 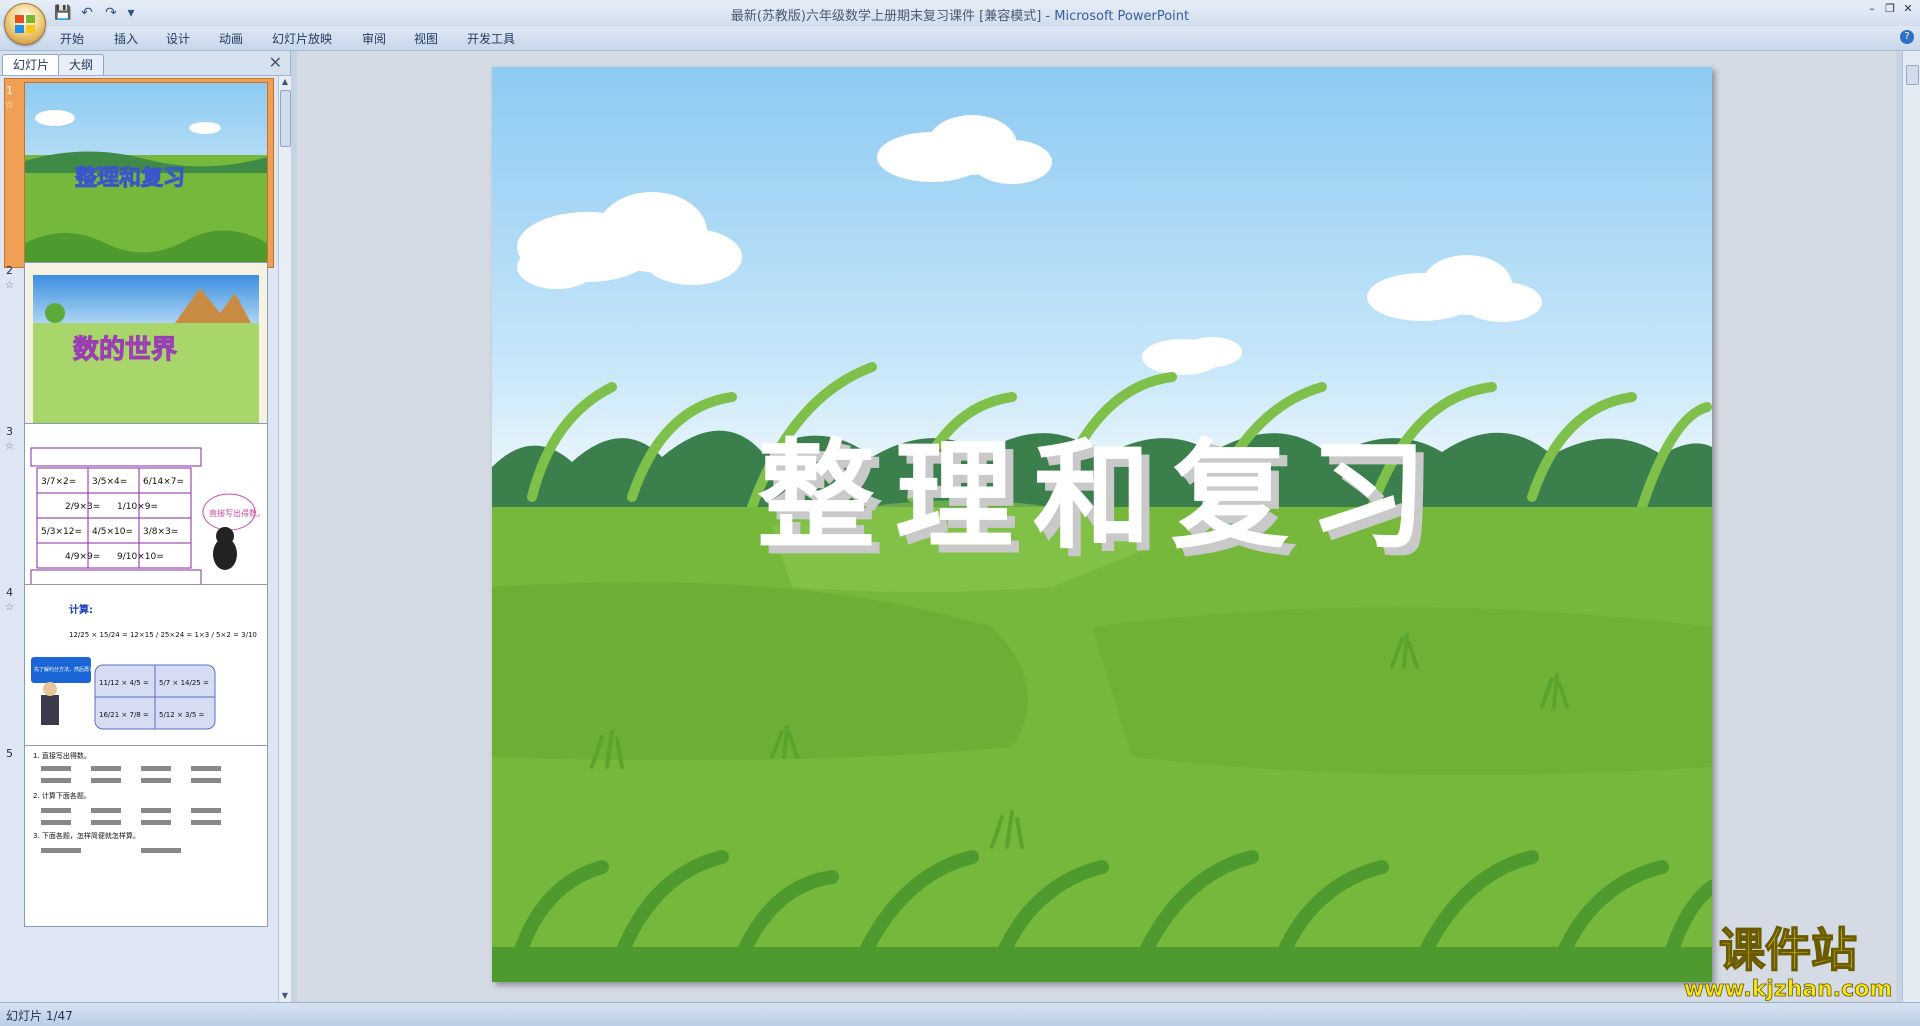 What do you see at coordinates (1872, 9) in the screenshot?
I see `minimize-icon: –` at bounding box center [1872, 9].